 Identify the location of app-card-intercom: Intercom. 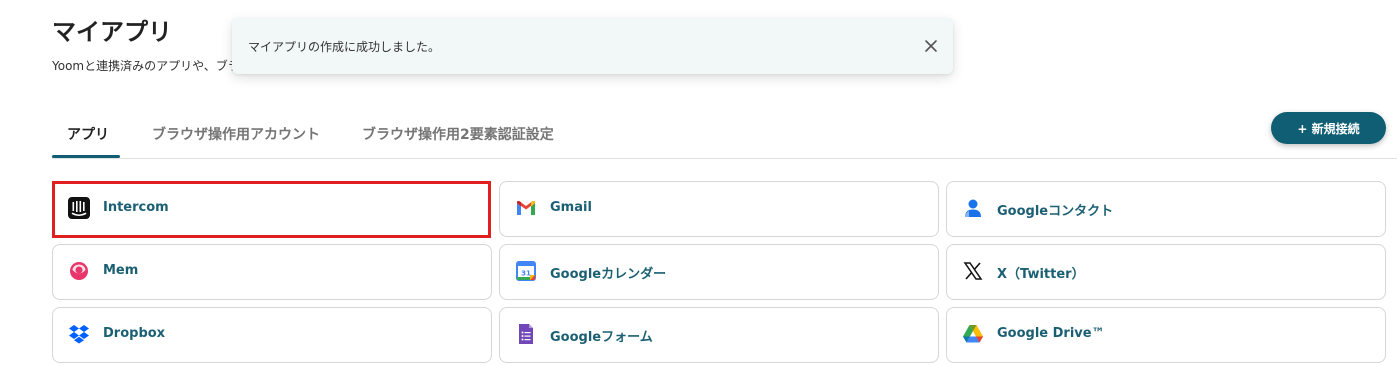
(271, 209).